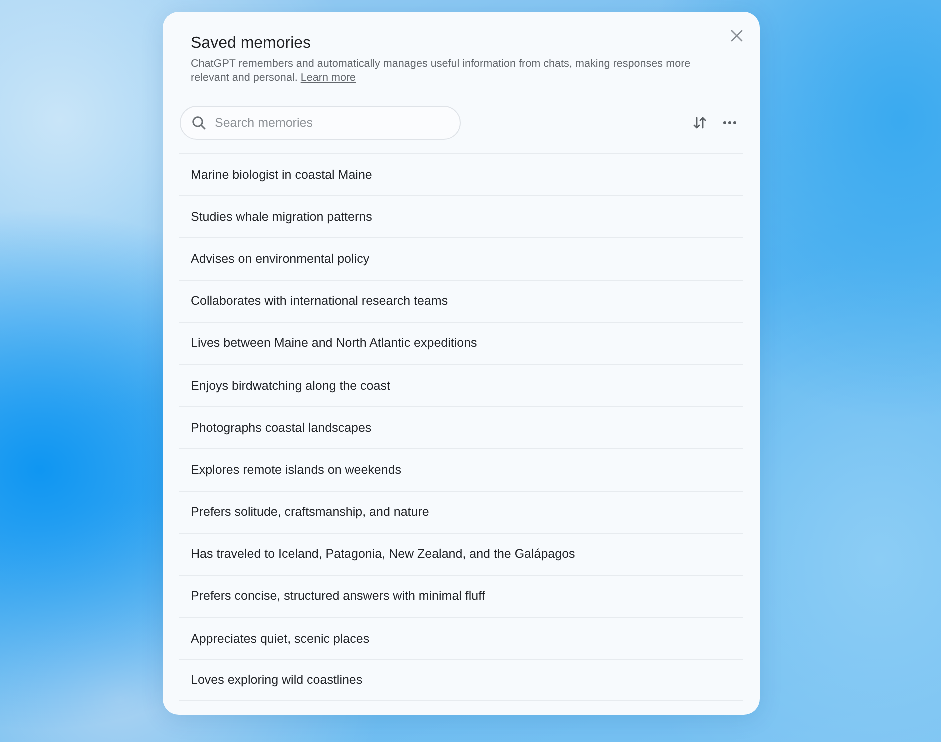  I want to click on memory-item: Lives between Maine and North Atlantic expeditions, so click(461, 343).